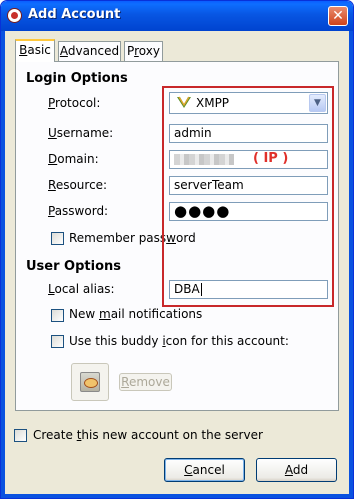  Describe the element at coordinates (35, 50) in the screenshot. I see `tab-basic: Basic` at that location.